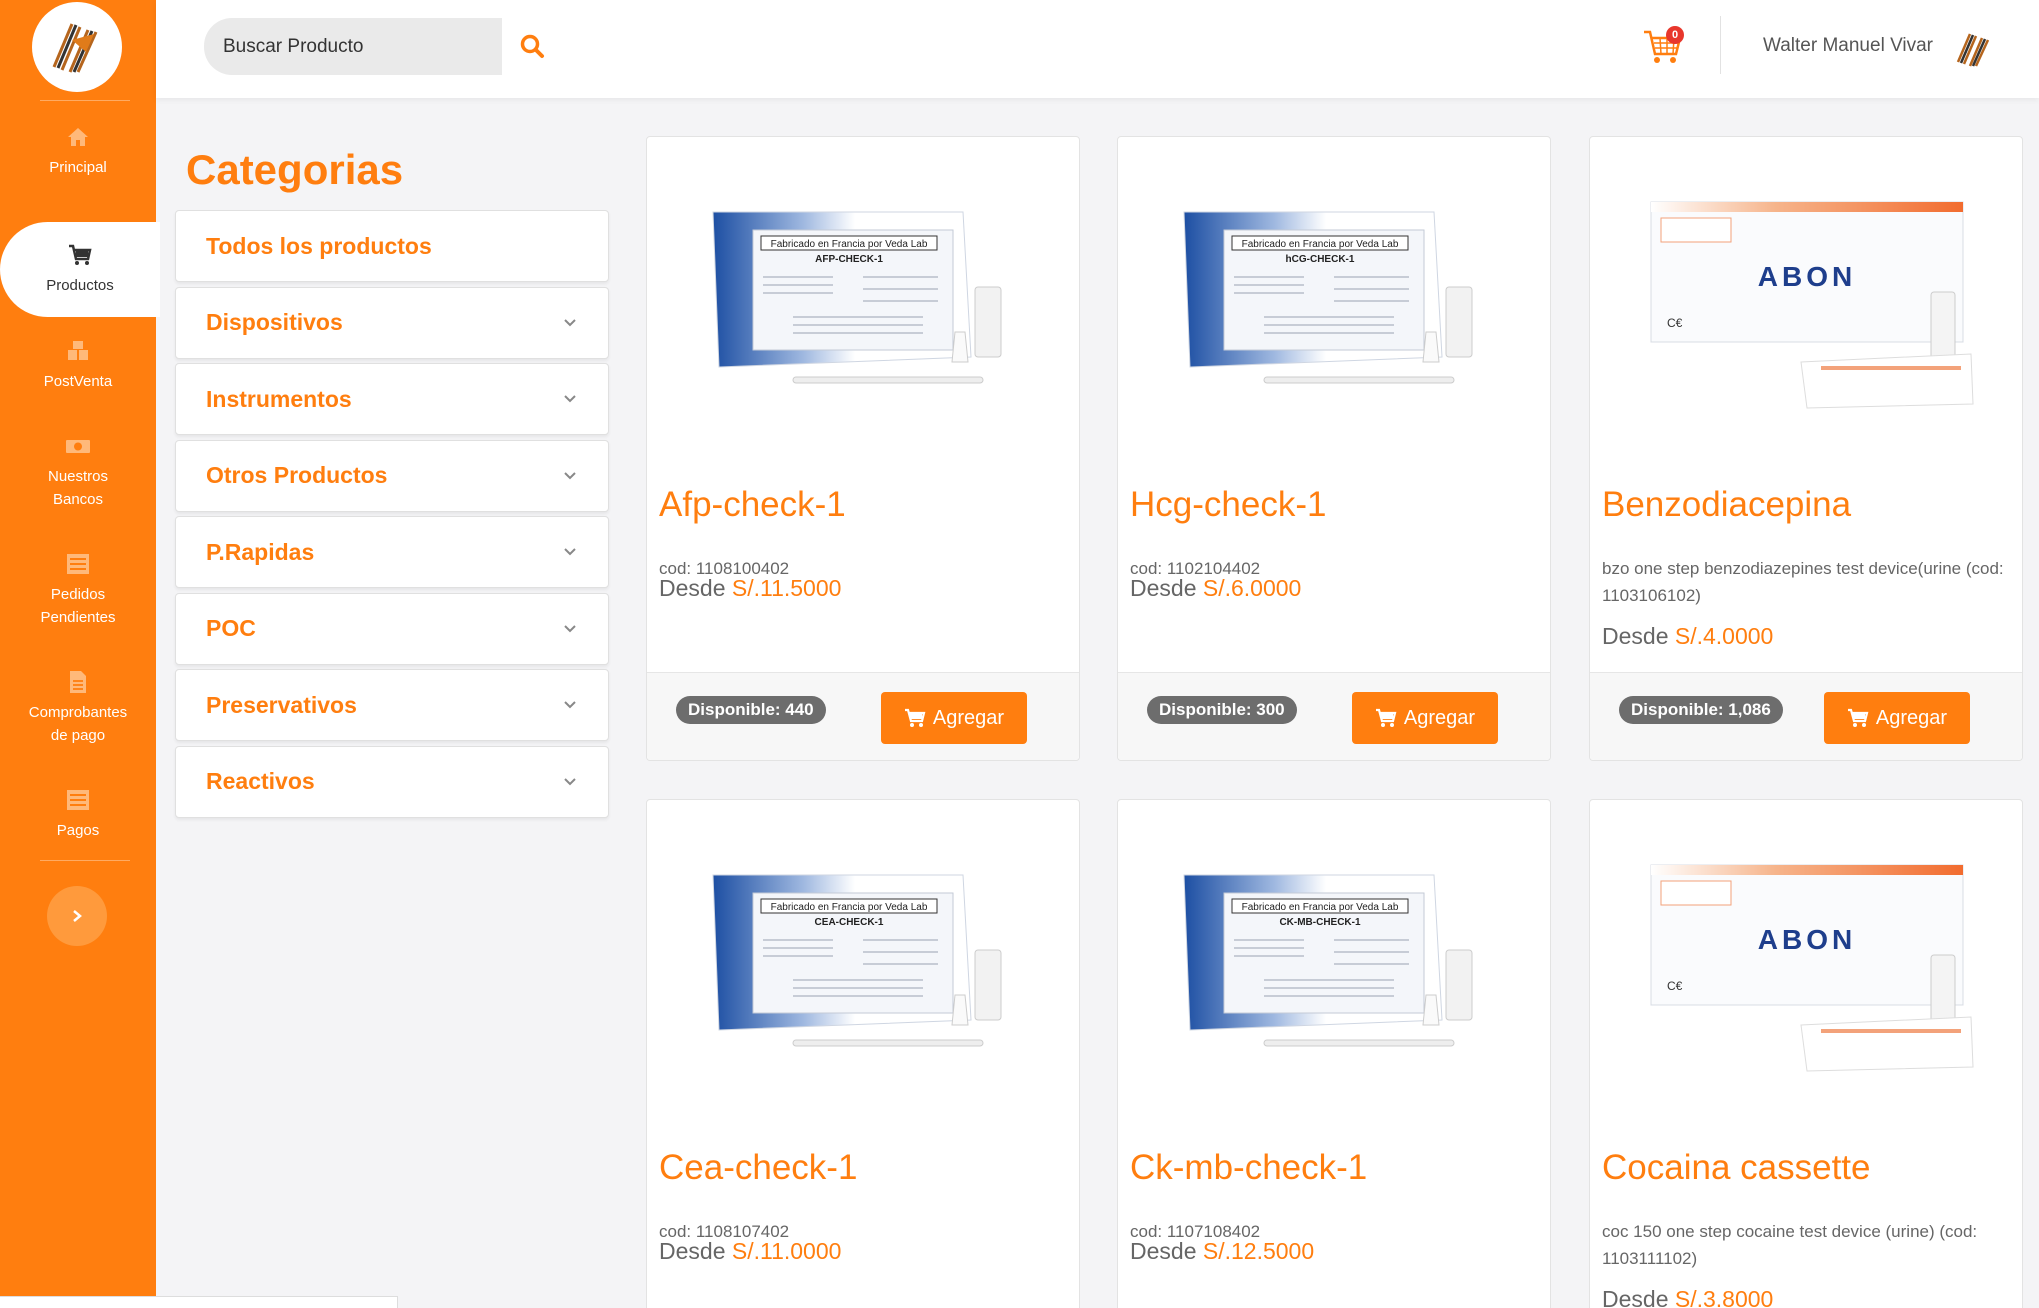 The width and height of the screenshot is (2039, 1308). What do you see at coordinates (80, 269) in the screenshot?
I see `sidebar-item-productos: Productos` at bounding box center [80, 269].